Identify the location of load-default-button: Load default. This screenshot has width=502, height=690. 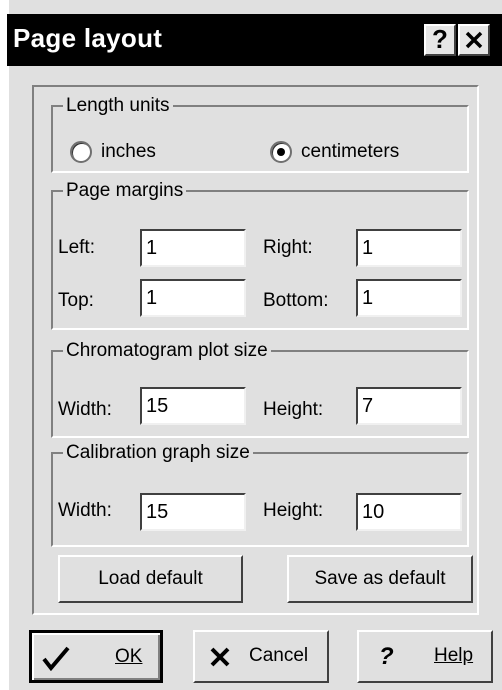
(150, 579).